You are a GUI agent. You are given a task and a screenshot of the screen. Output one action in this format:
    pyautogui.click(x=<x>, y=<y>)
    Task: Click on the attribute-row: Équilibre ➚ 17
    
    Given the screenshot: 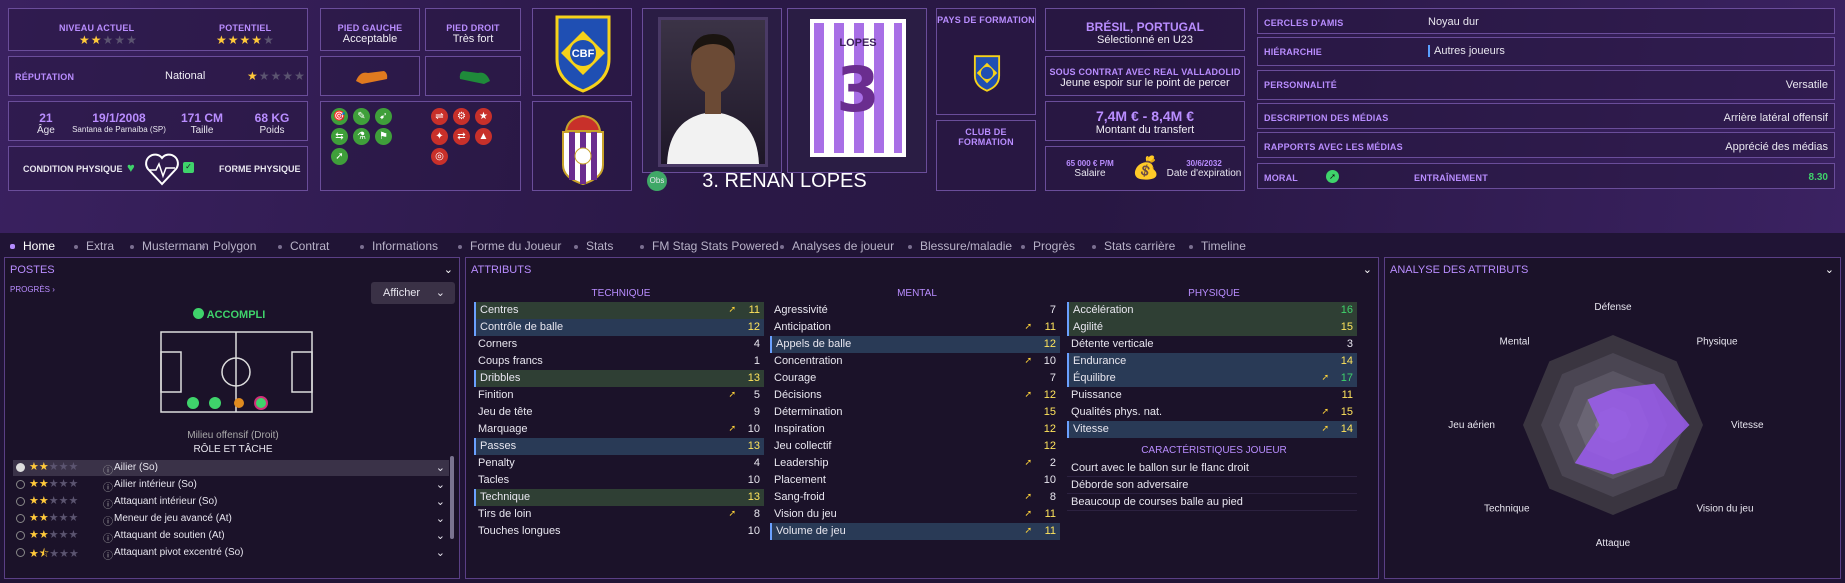 What is the action you would take?
    pyautogui.click(x=1212, y=378)
    